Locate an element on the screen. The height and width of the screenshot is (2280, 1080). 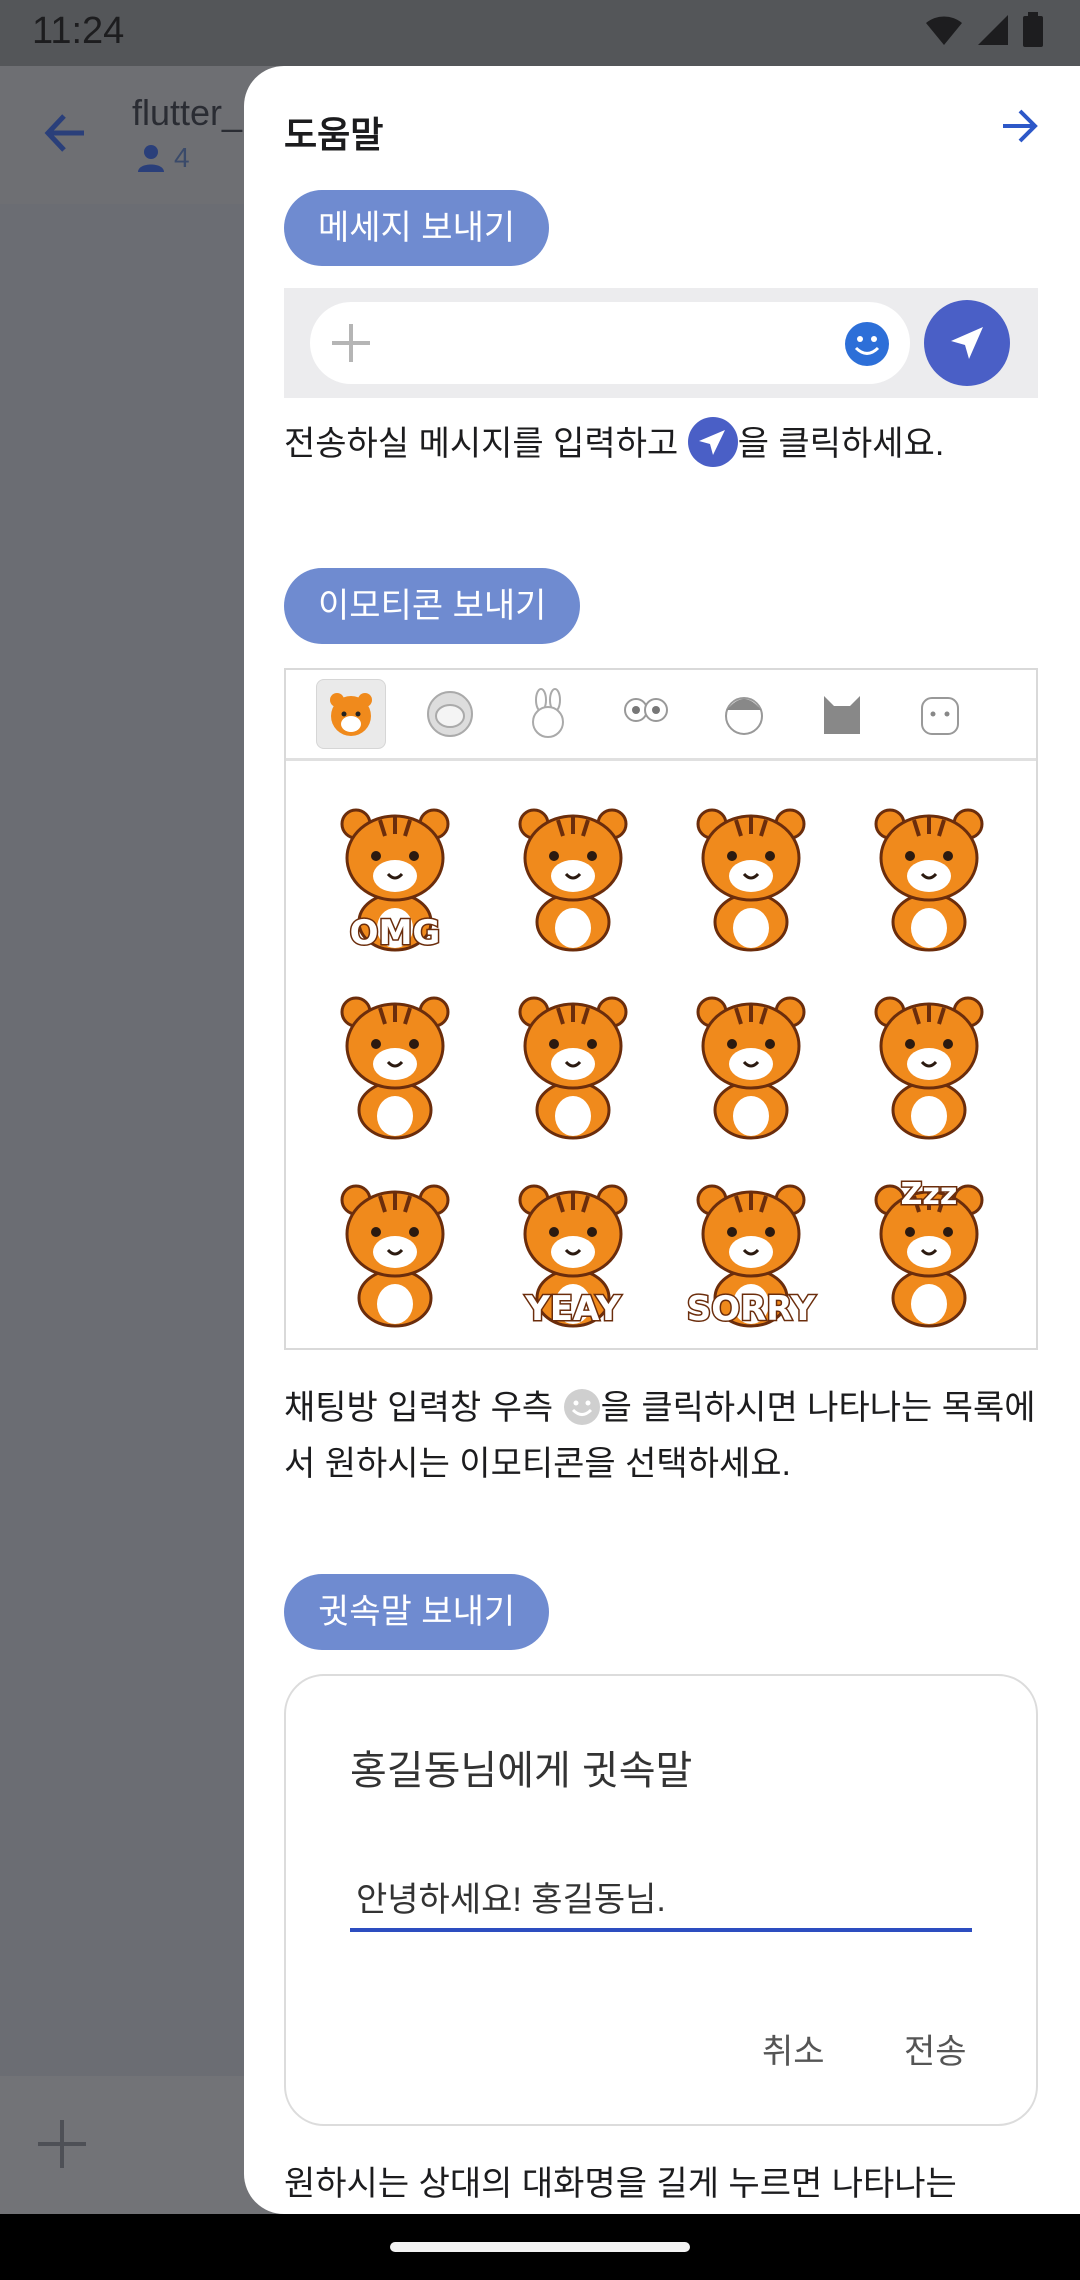
whisper-dialog-demo: 홍길동님에게 귓속말 안녕하세요! 홍길동님. 취소 전송 is located at coordinates (661, 1900).